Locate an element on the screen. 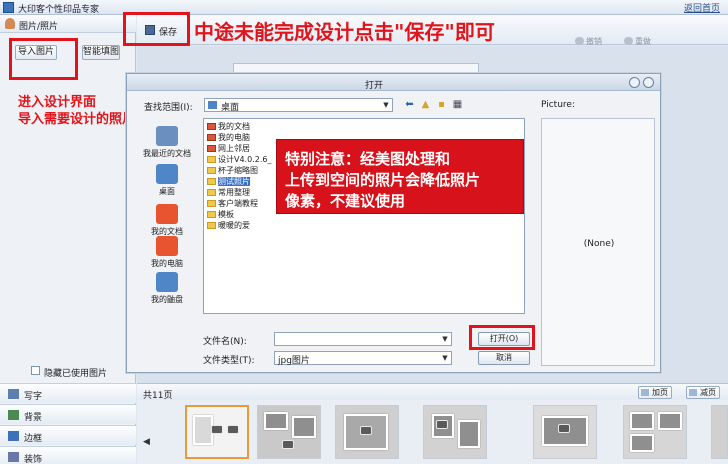 This screenshot has width=728, height=464. save-tip: 中途未能完成设计点击"保存"即可 is located at coordinates (344, 32).